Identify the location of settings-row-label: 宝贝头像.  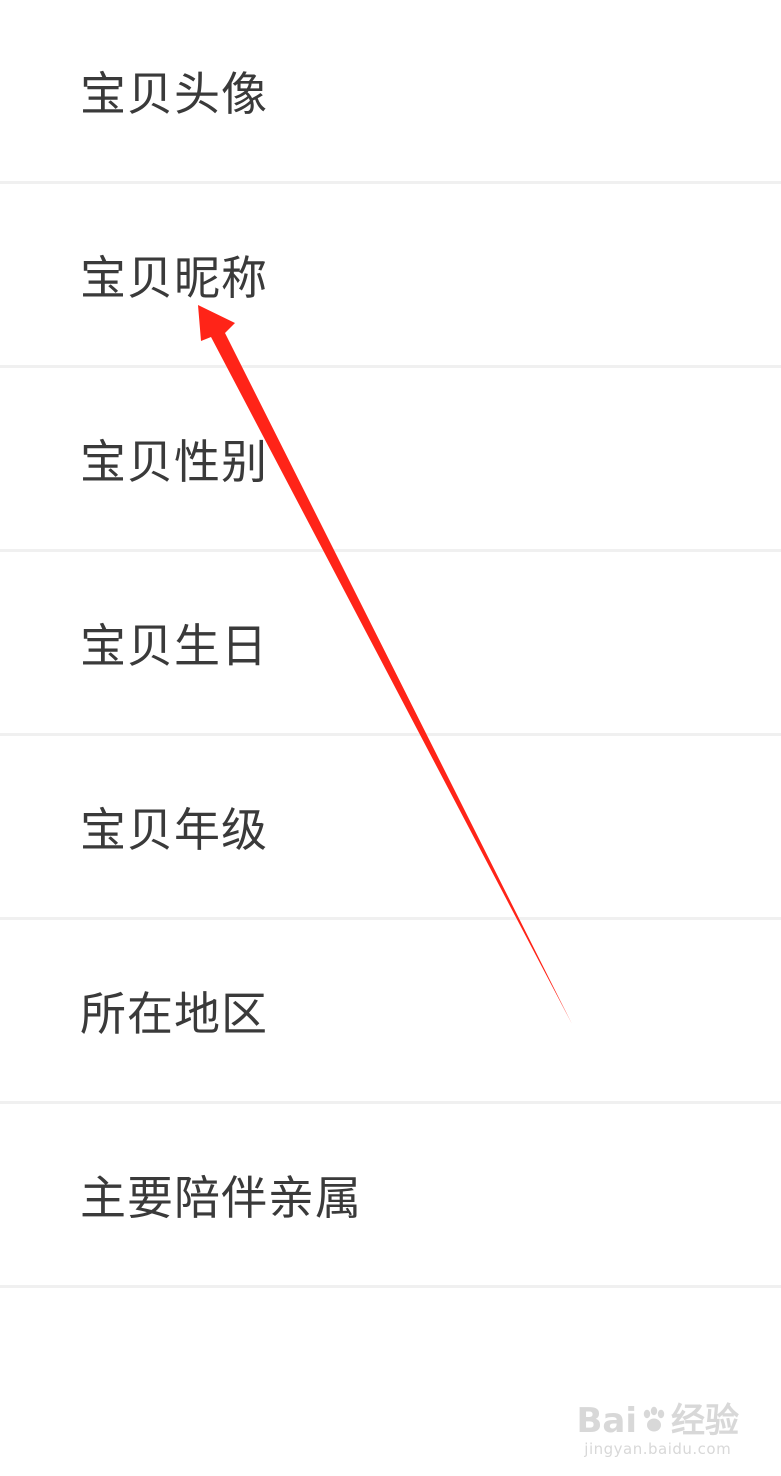
(174, 93).